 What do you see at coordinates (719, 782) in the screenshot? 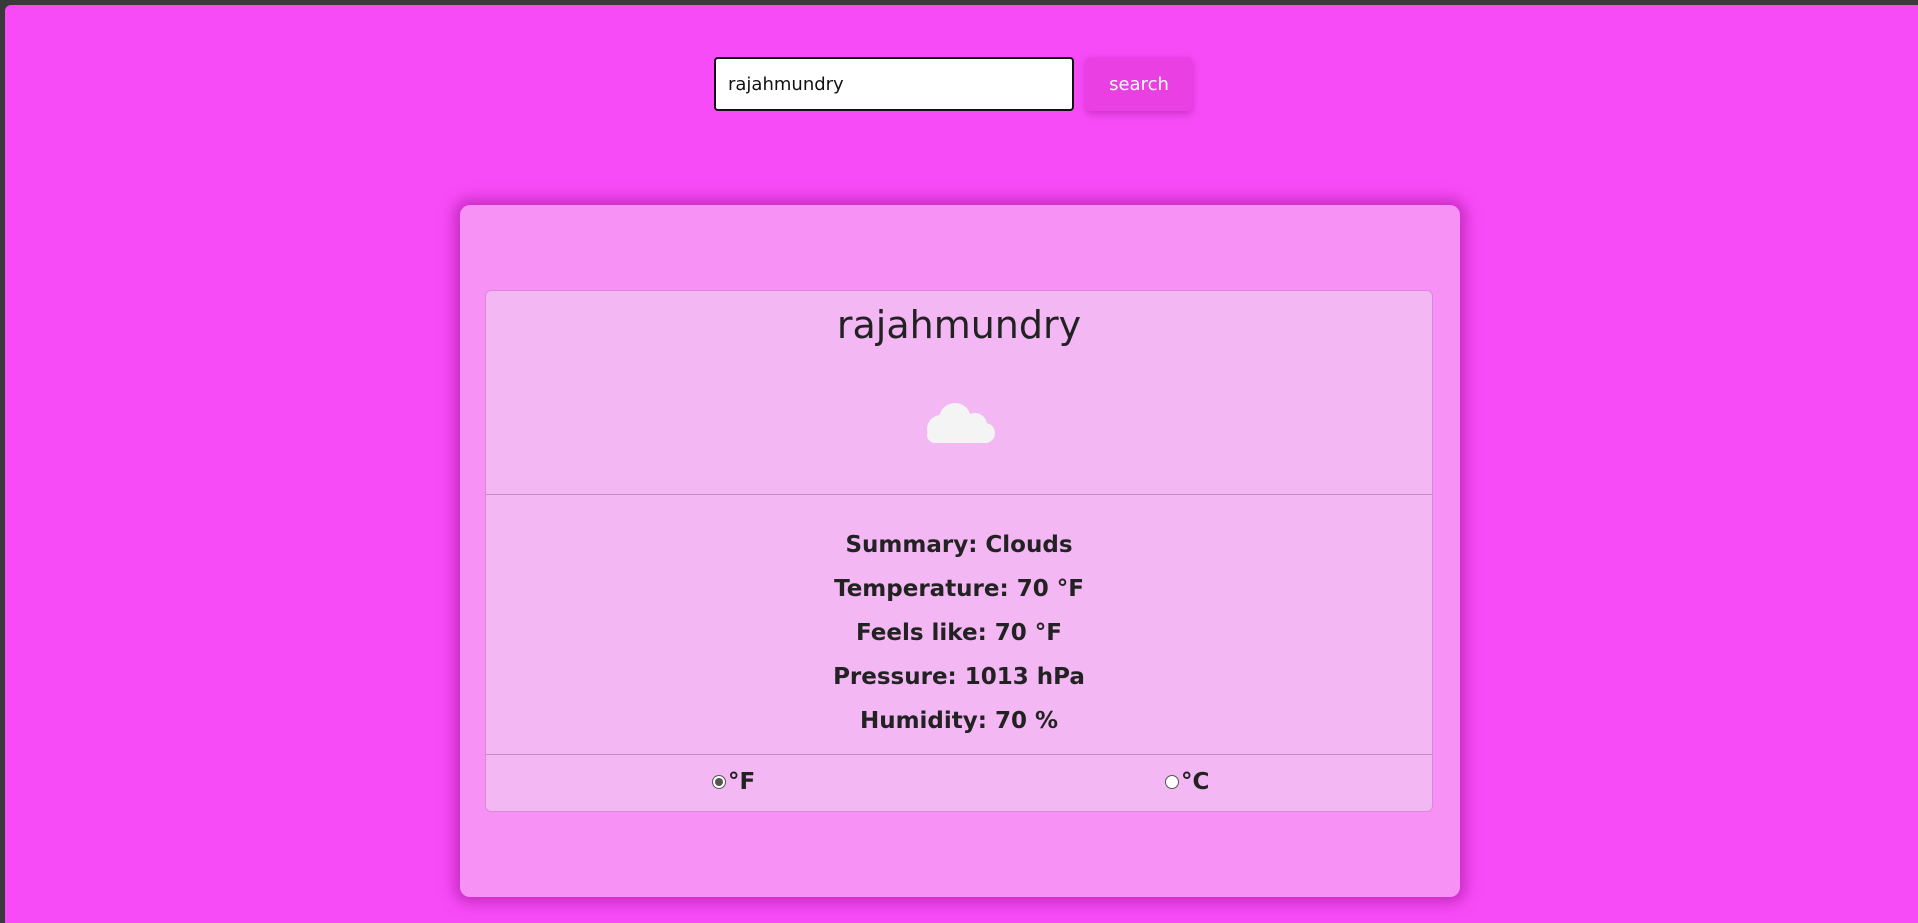
I see `fahrenheit-radio` at bounding box center [719, 782].